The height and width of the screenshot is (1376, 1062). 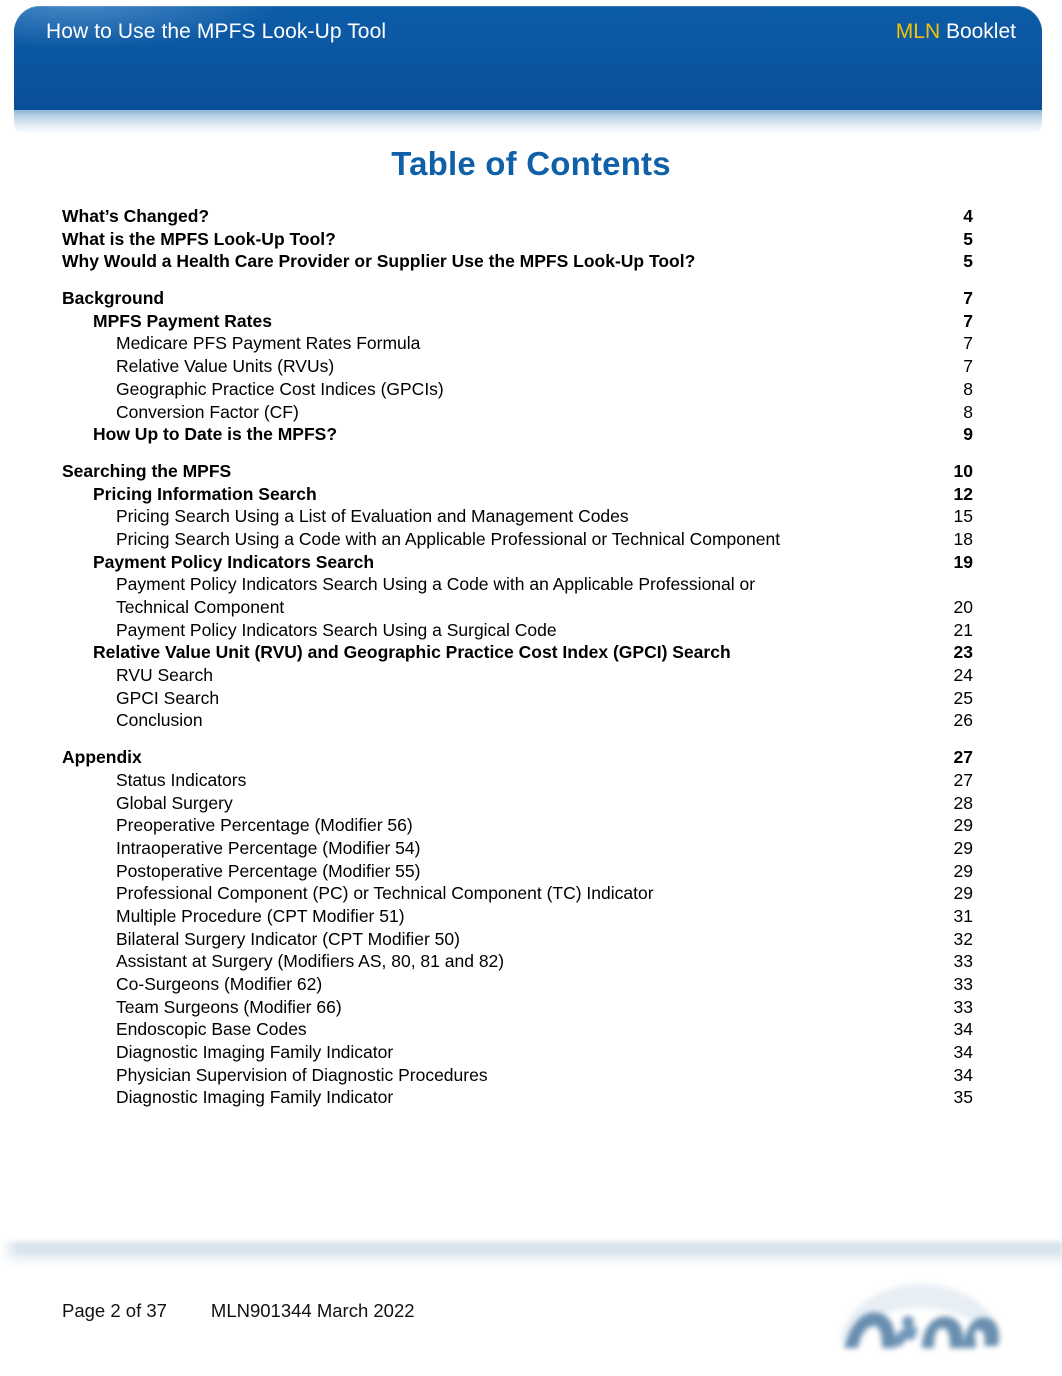 What do you see at coordinates (280, 388) in the screenshot?
I see `toc-entry-label: Geographic Practice Cost Indices (GPCIs)` at bounding box center [280, 388].